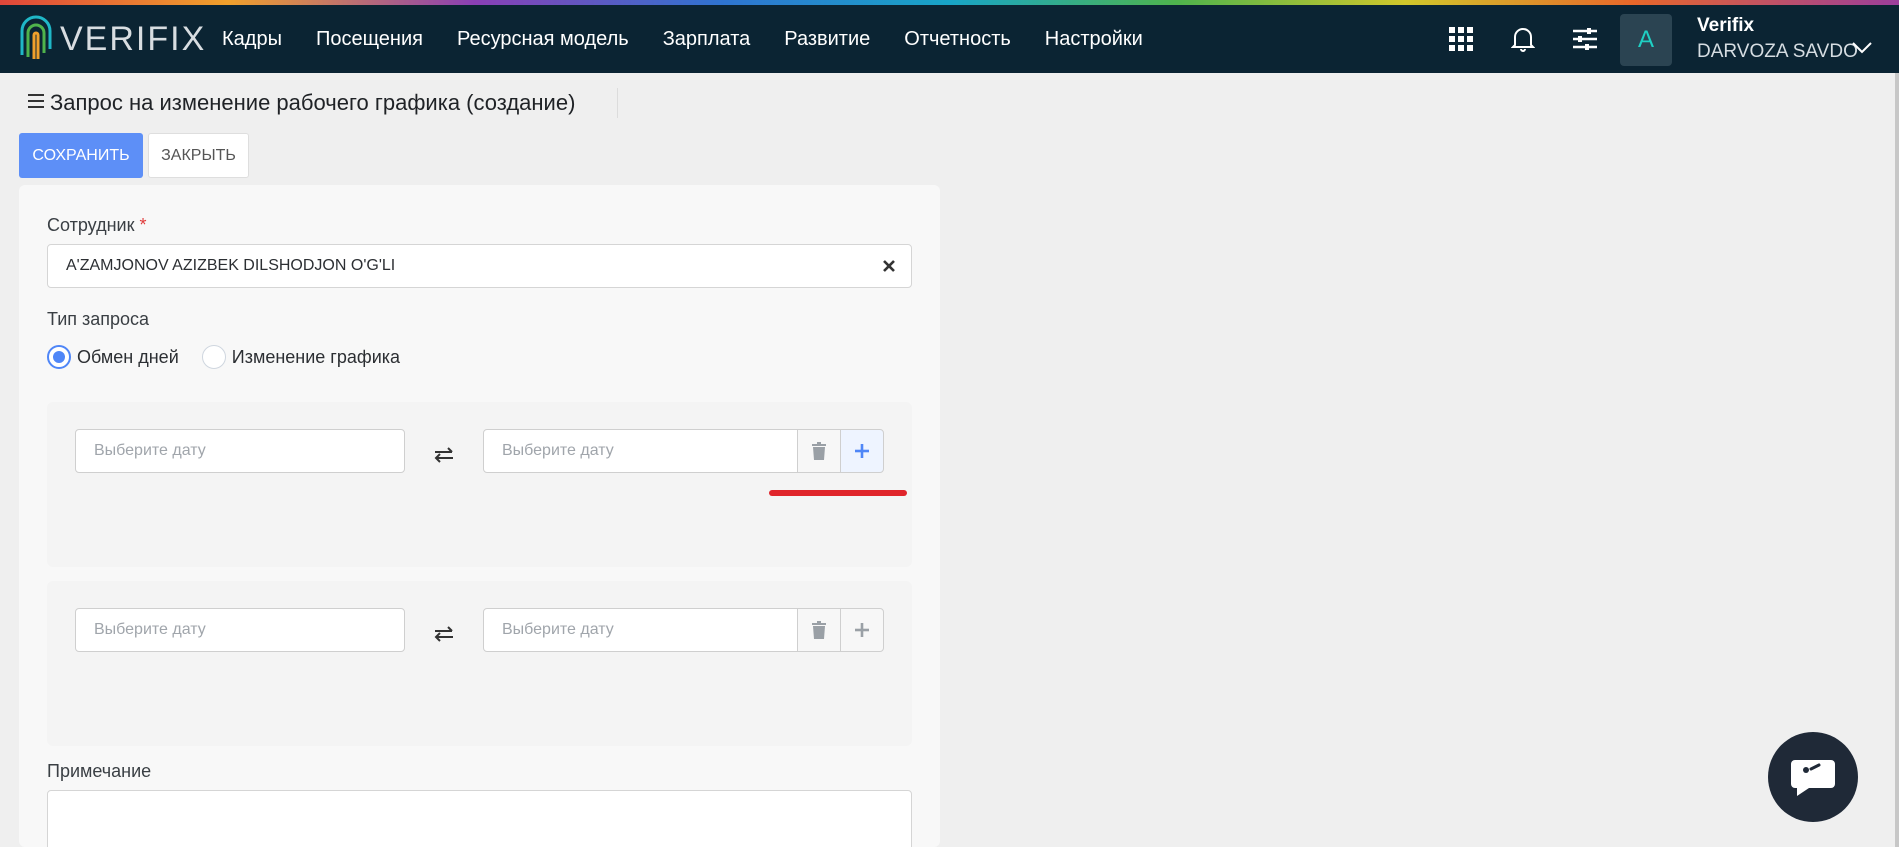  Describe the element at coordinates (36, 37) in the screenshot. I see `fingerprint-logo-icon` at that location.